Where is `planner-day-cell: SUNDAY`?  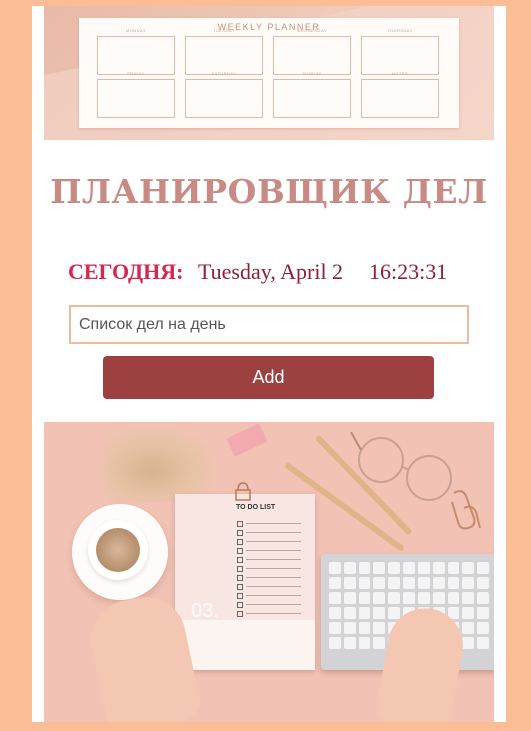
planner-day-cell: SUNDAY is located at coordinates (312, 94).